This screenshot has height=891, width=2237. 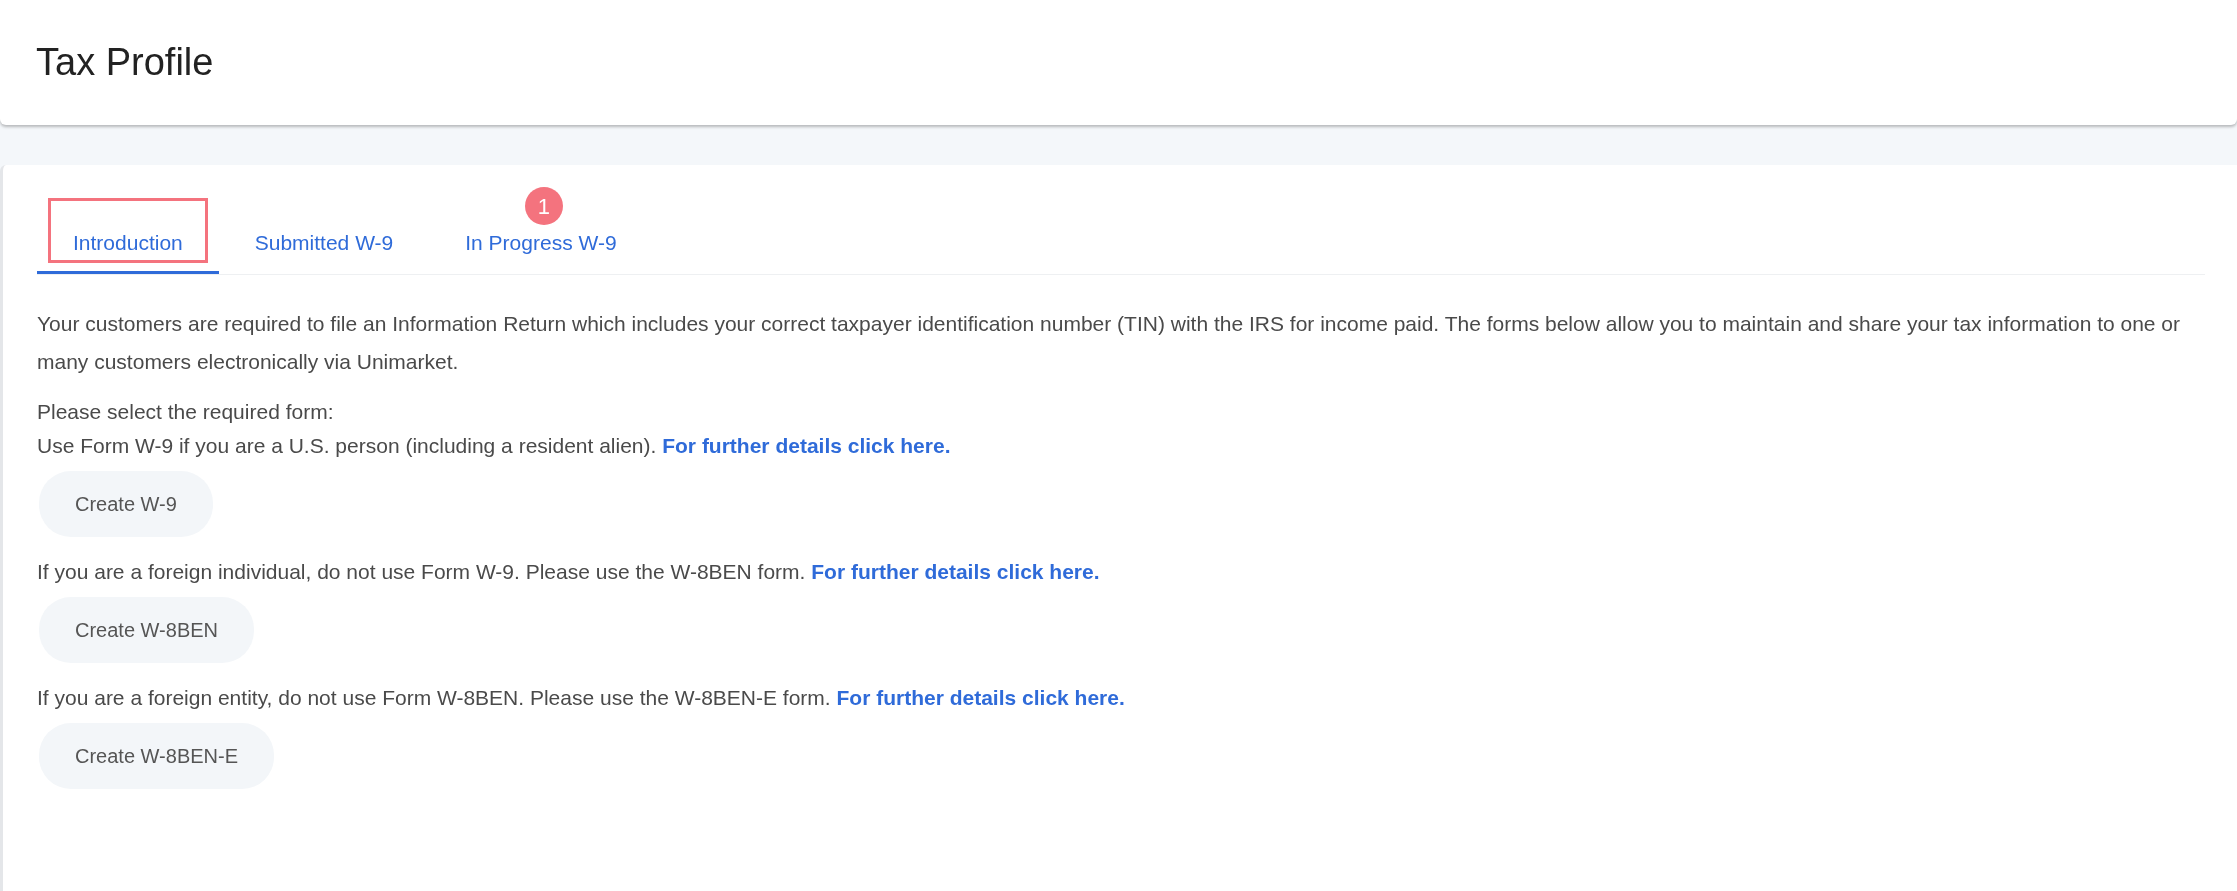 I want to click on tab: Introduction, so click(x=128, y=230).